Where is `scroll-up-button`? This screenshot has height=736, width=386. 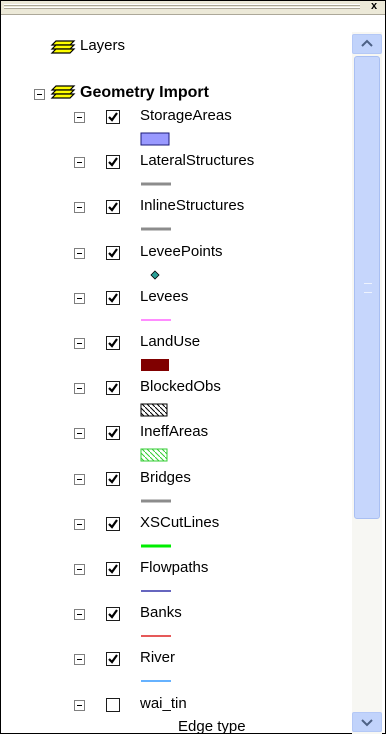
scroll-up-button is located at coordinates (367, 44).